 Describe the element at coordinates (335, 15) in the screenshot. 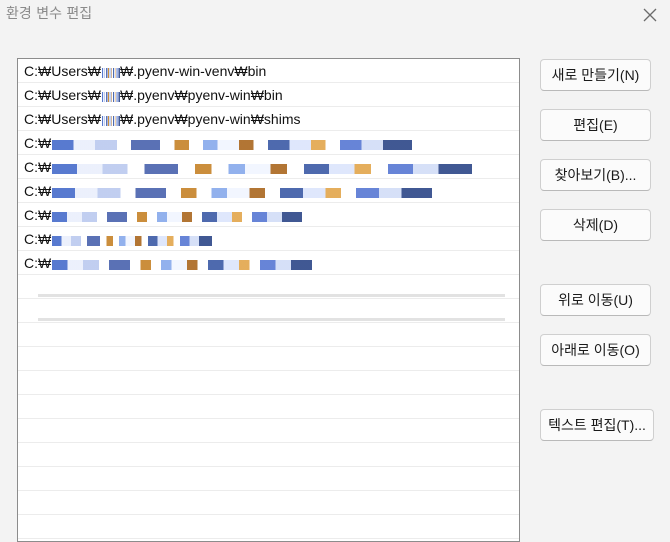

I see `title-bar: 환경 변수 편집` at that location.